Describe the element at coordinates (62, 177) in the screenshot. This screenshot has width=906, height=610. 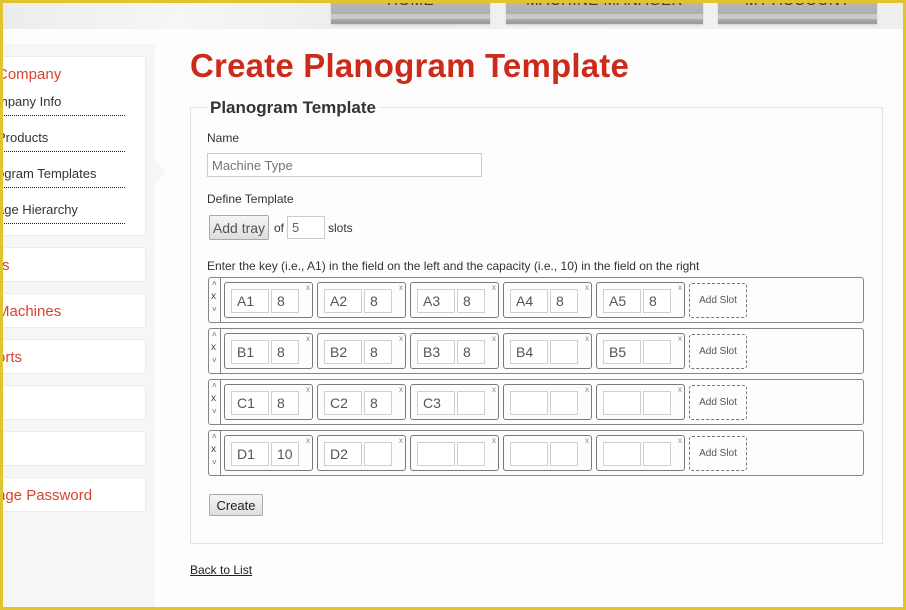
I see `sidebar-item-planogram-templates: ogram Templates` at that location.